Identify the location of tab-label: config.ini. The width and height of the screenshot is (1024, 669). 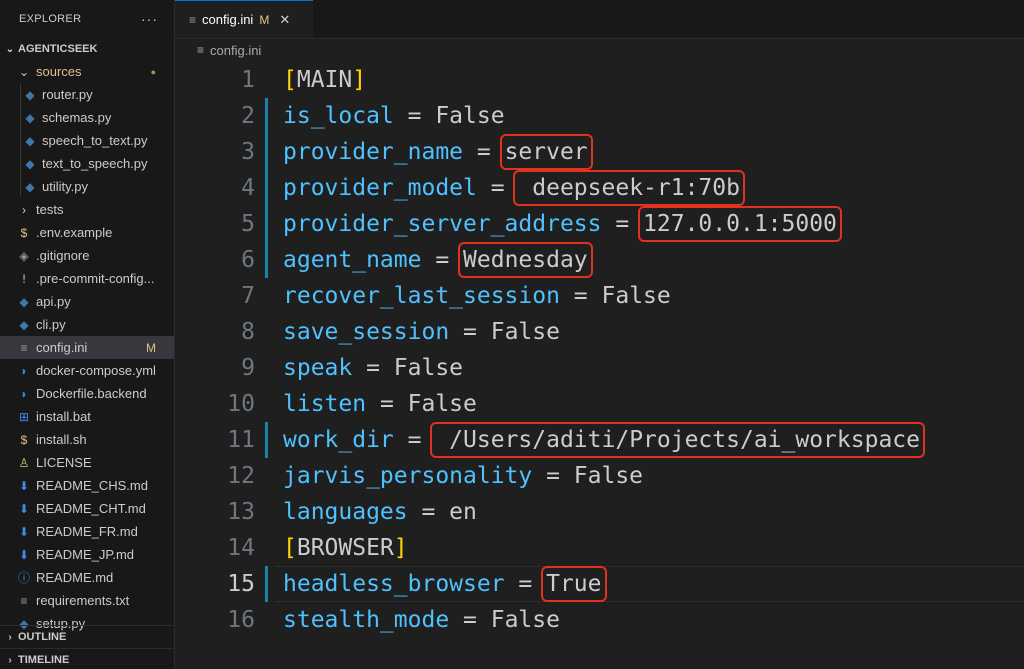
(228, 19).